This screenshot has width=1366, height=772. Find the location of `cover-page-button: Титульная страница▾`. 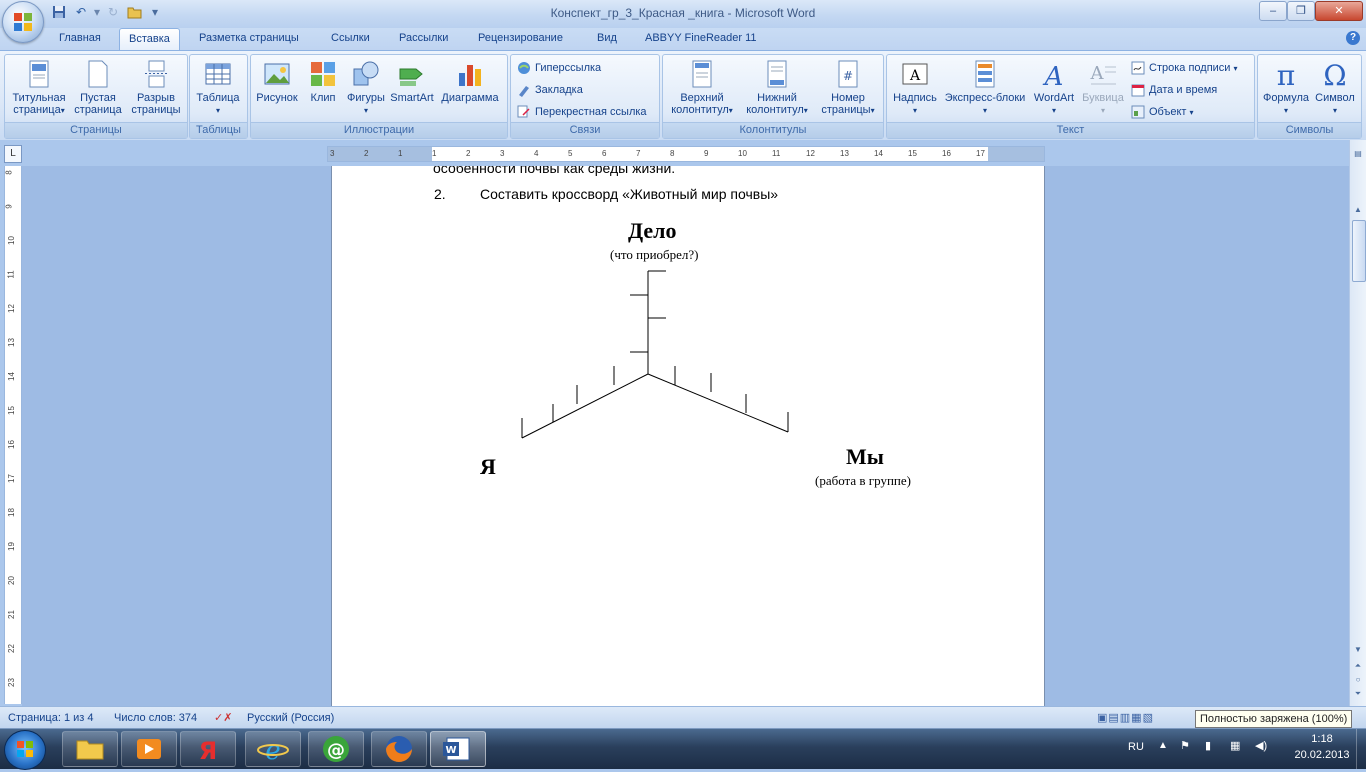

cover-page-button: Титульная страница▾ is located at coordinates (39, 89).